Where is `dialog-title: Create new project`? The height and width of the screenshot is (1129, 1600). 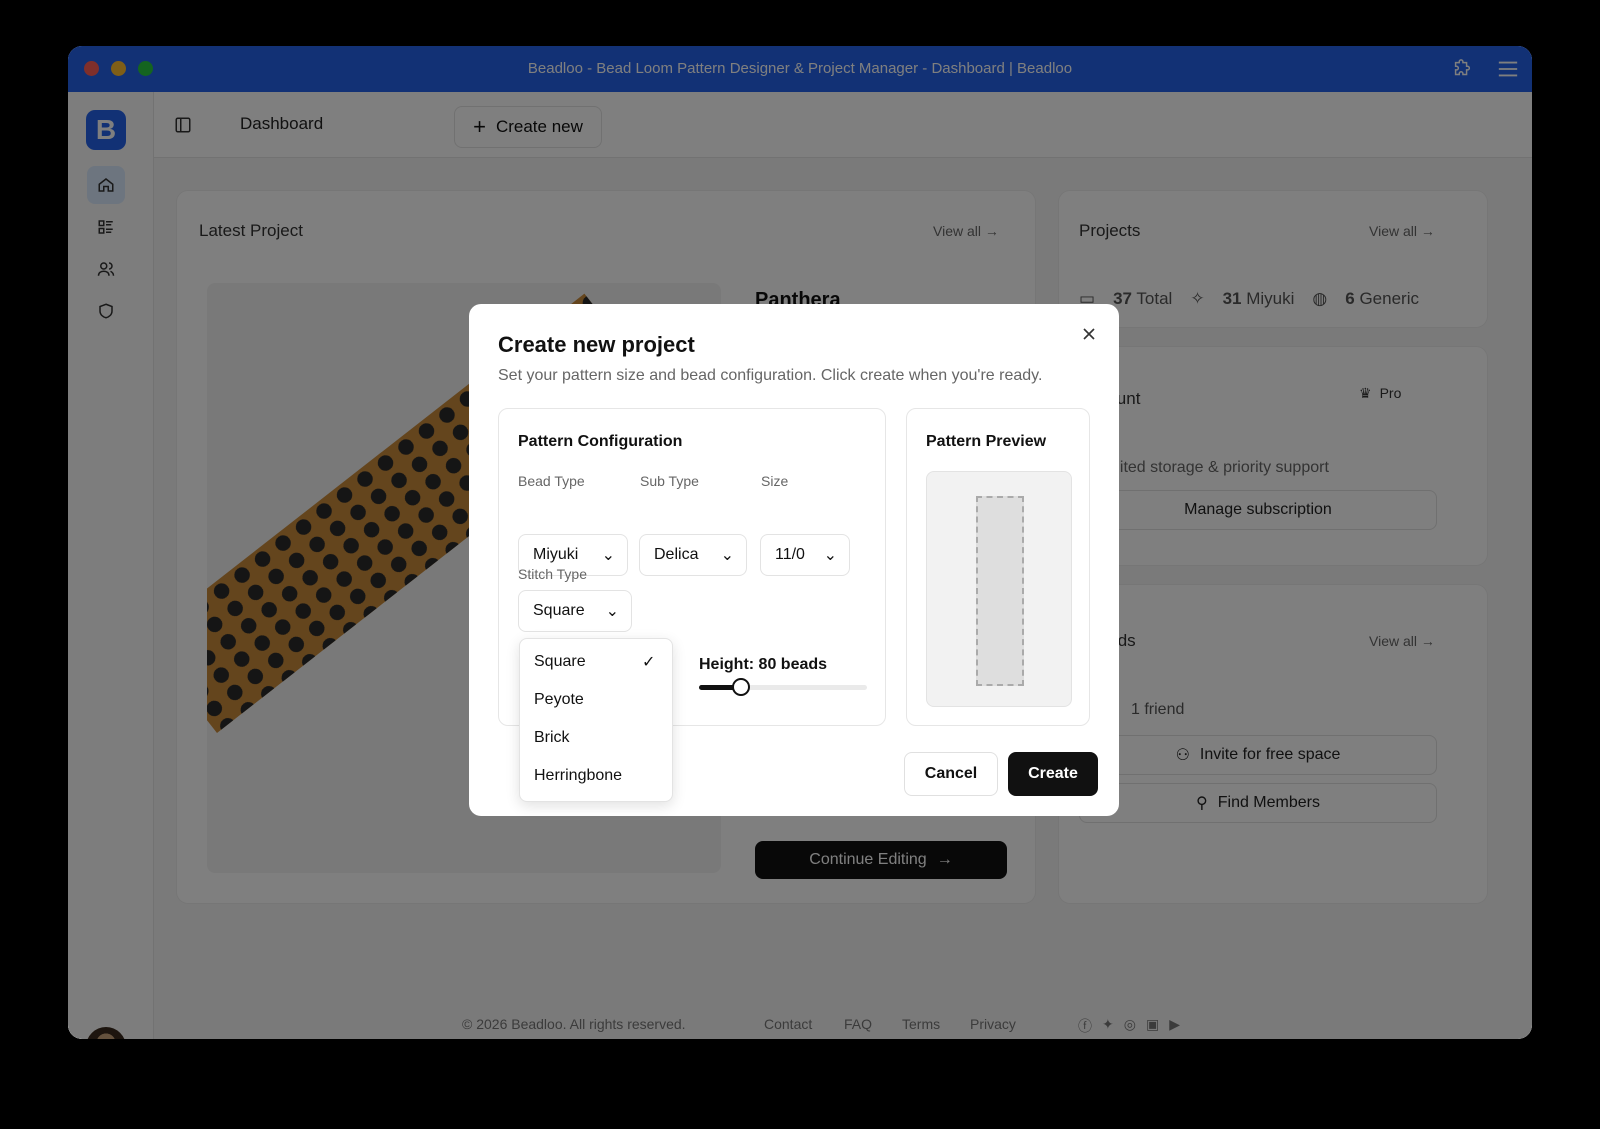 dialog-title: Create new project is located at coordinates (596, 344).